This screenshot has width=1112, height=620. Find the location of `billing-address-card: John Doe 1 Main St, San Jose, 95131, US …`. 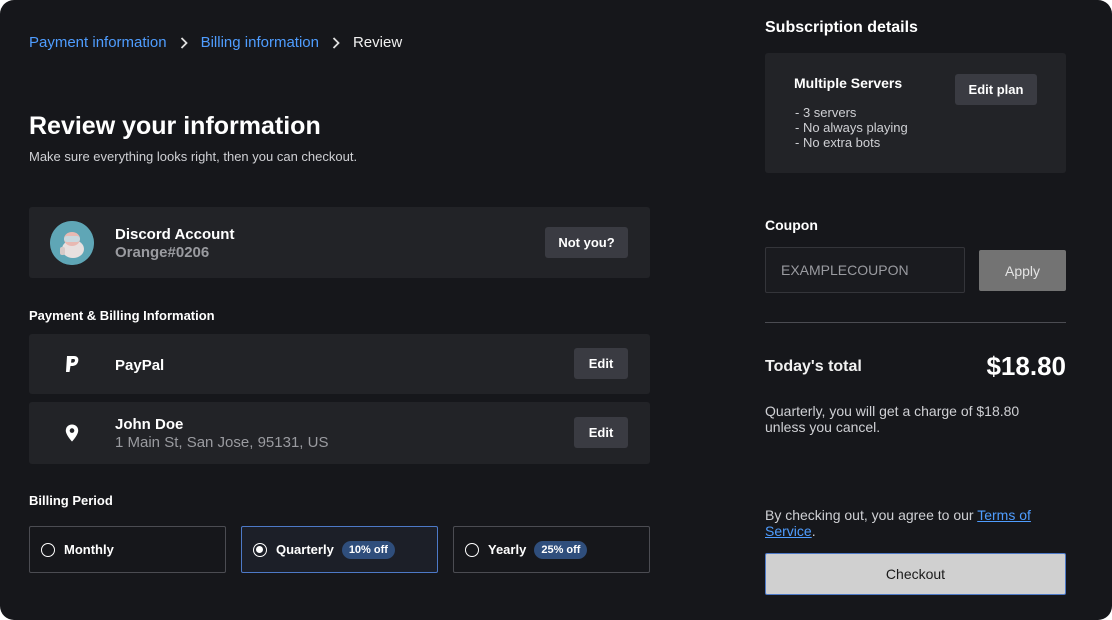

billing-address-card: John Doe 1 Main St, San Jose, 95131, US … is located at coordinates (339, 433).